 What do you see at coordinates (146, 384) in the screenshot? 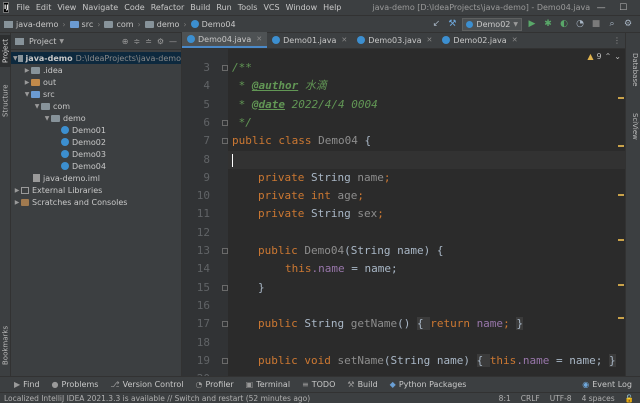
I see `version-control-tool-button: ⎇ Version Control` at bounding box center [146, 384].